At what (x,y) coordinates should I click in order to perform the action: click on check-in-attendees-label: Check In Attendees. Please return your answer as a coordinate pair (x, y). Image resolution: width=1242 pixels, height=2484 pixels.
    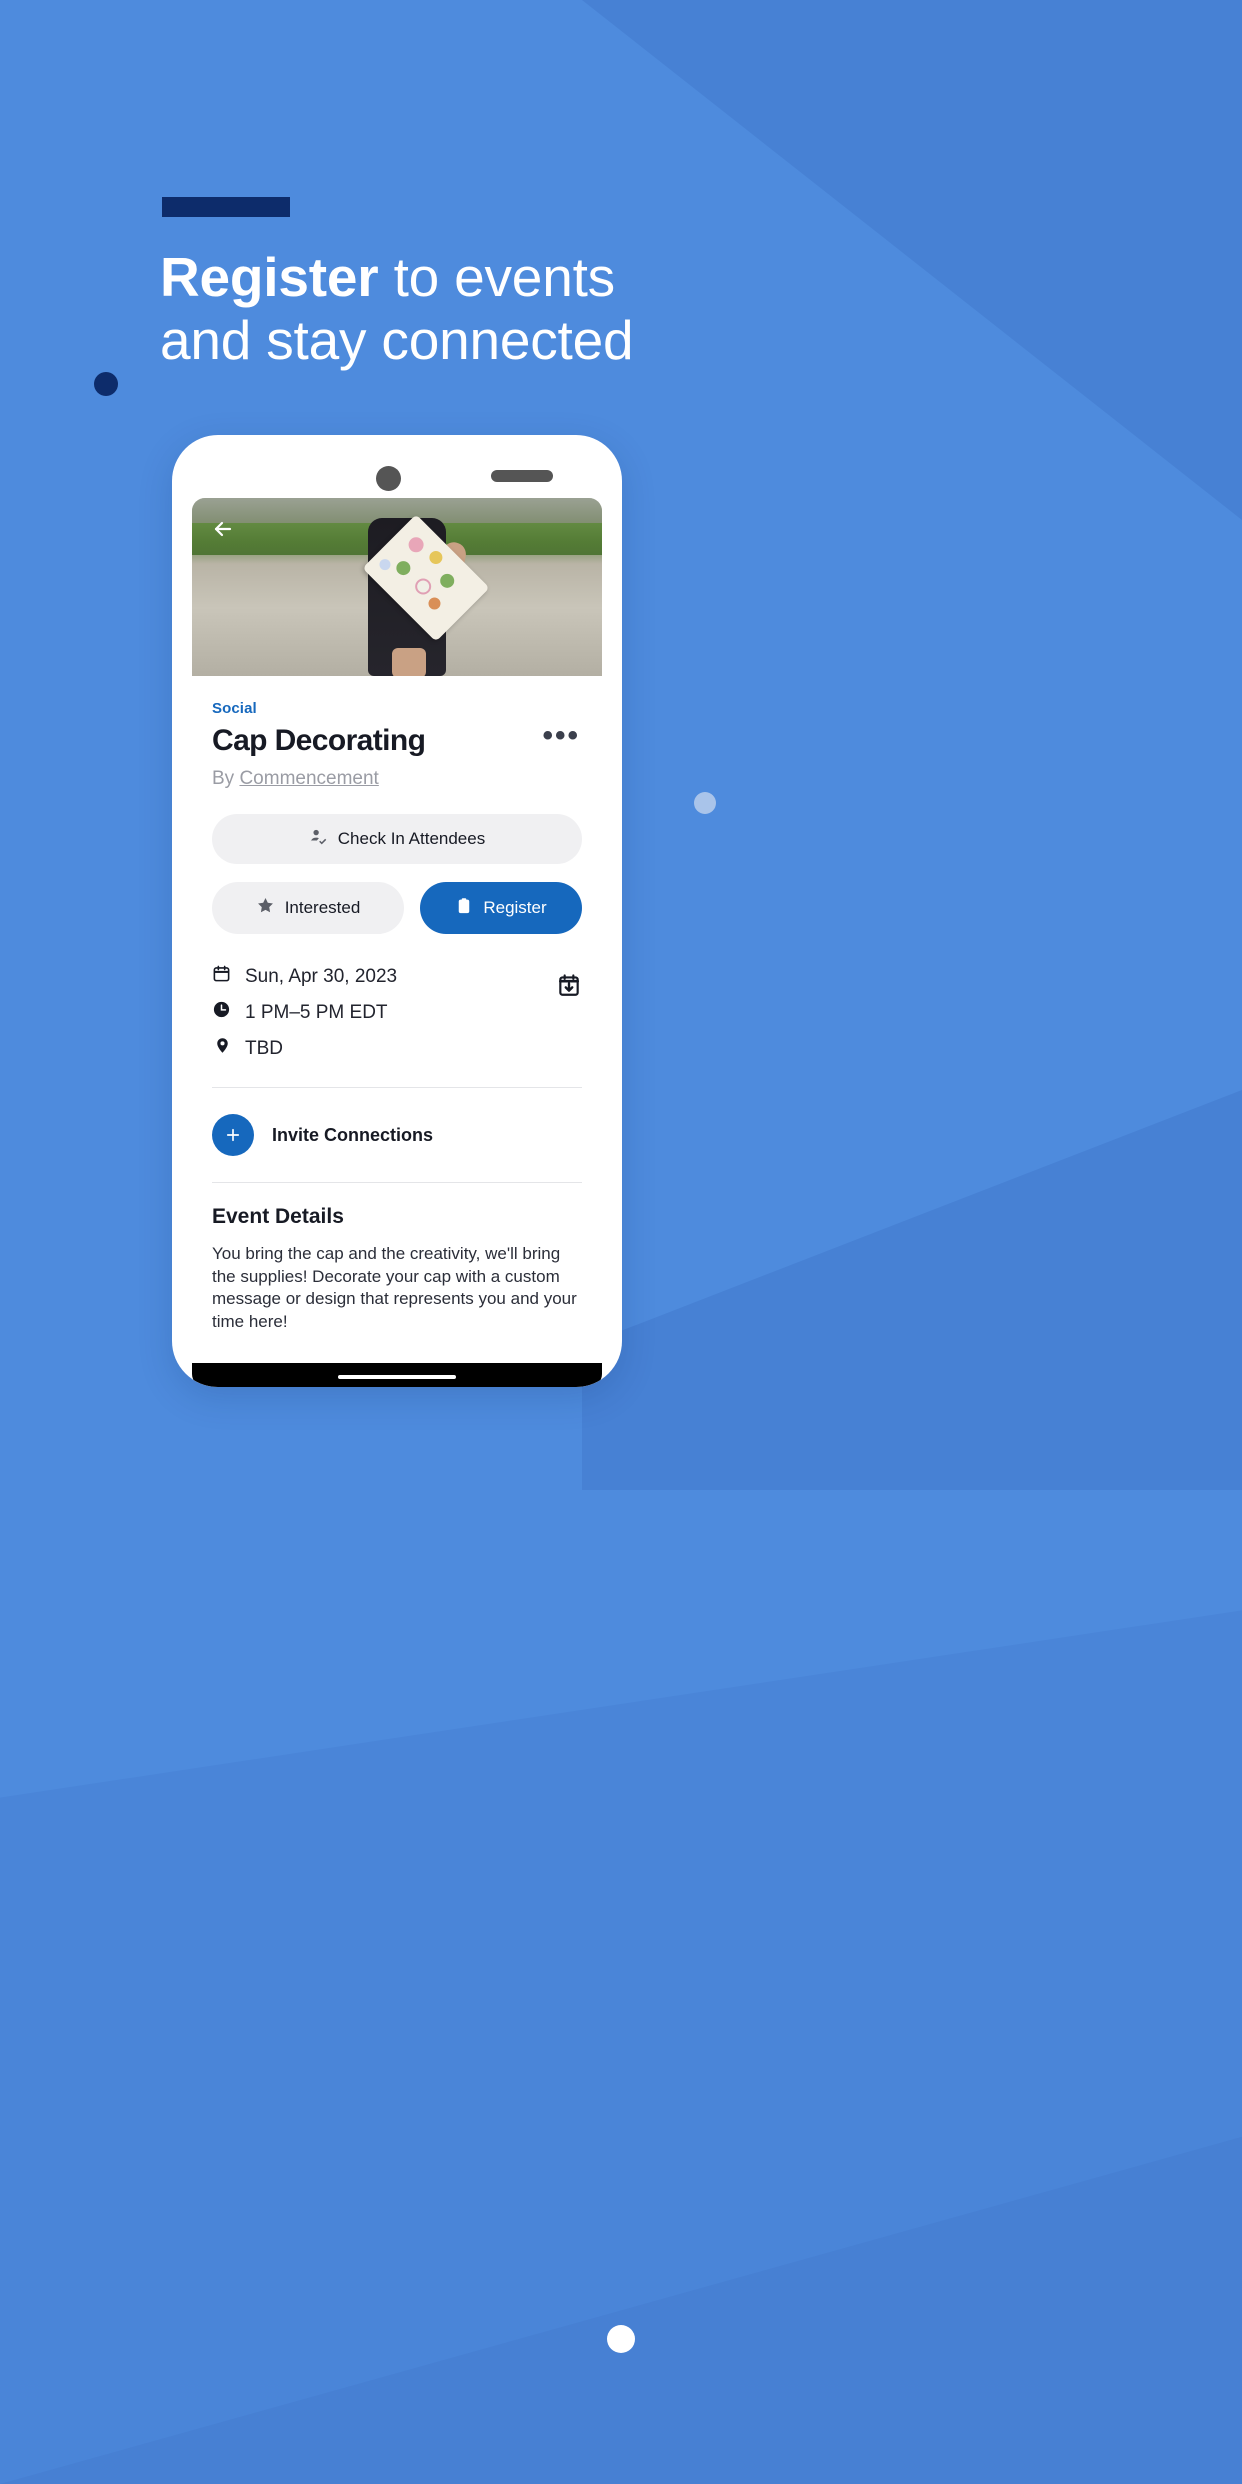
    Looking at the image, I should click on (411, 838).